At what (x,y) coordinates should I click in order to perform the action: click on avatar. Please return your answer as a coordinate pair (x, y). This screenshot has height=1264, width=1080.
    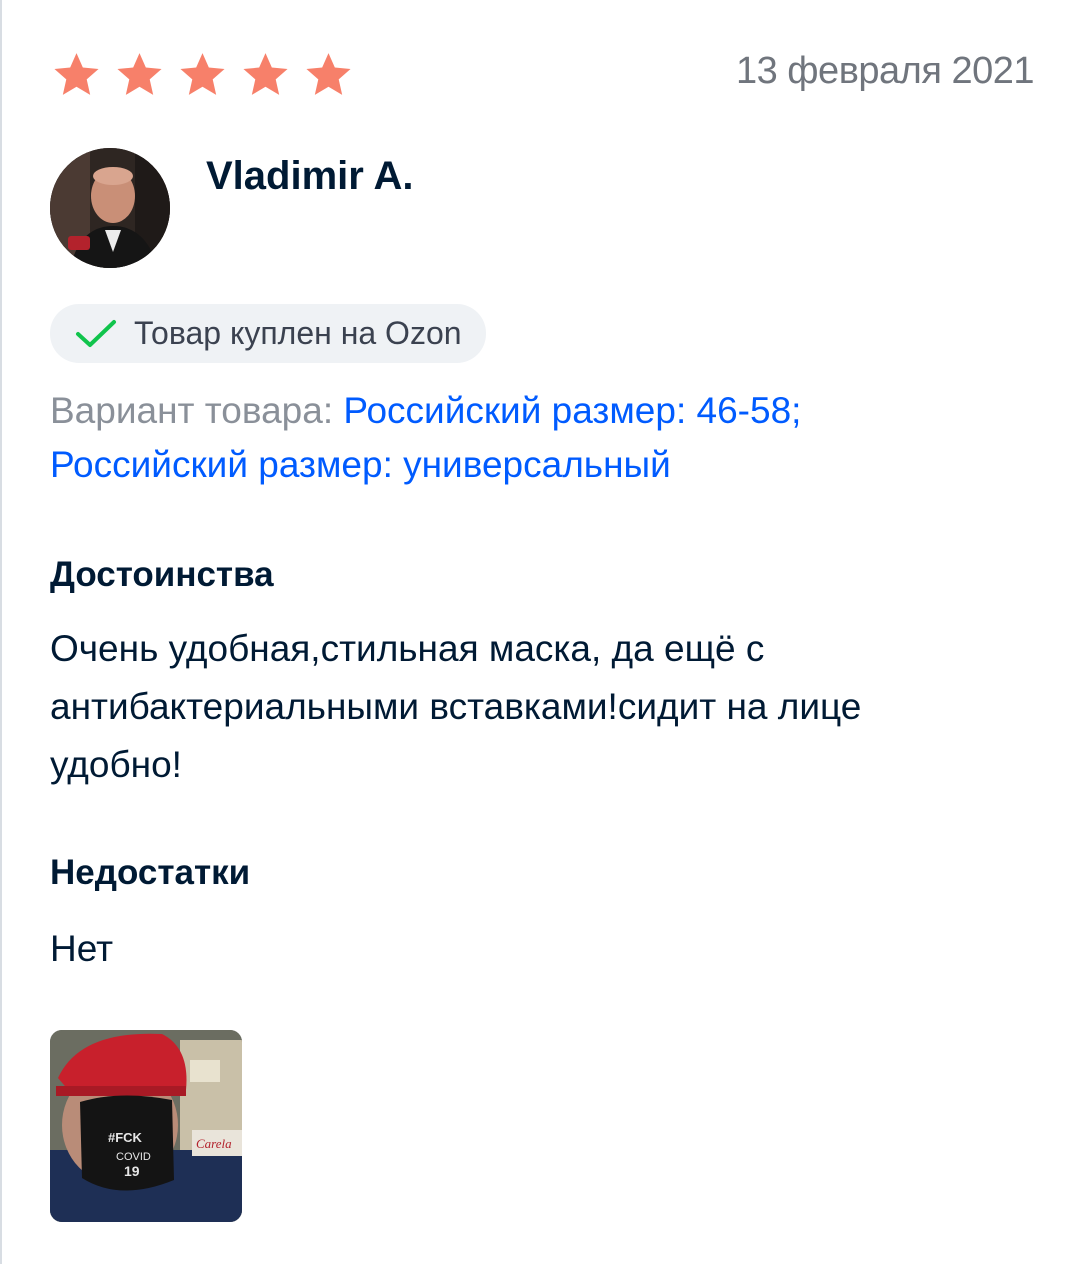
    Looking at the image, I should click on (110, 208).